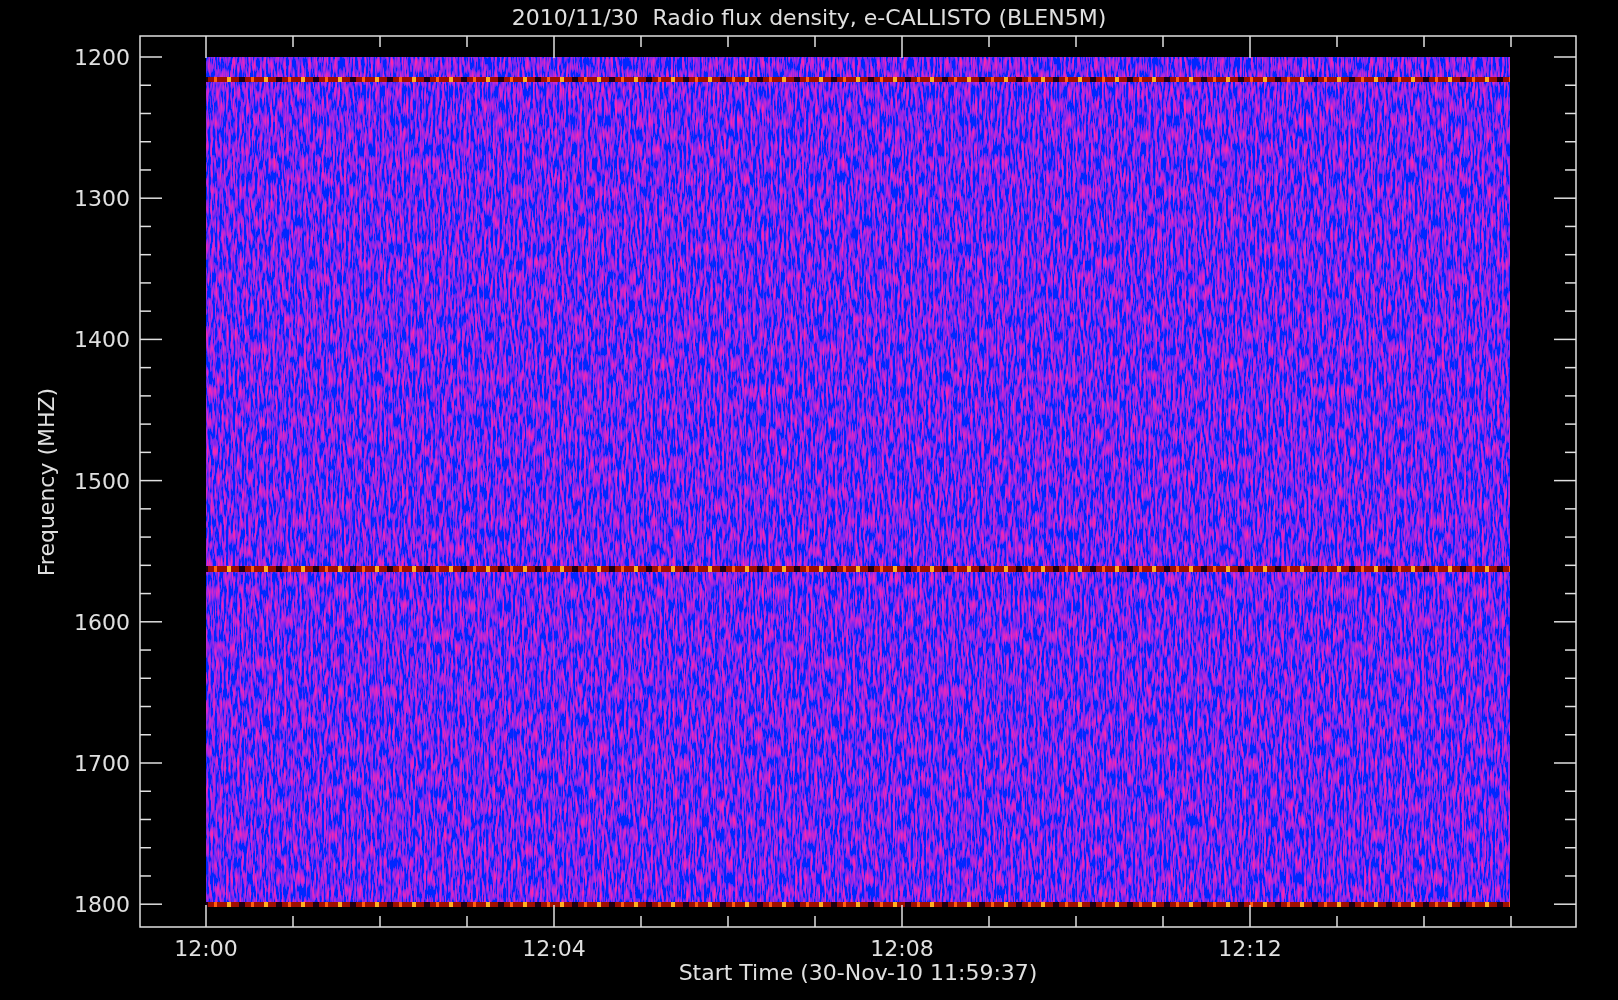 This screenshot has width=1618, height=1000. What do you see at coordinates (102, 199) in the screenshot?
I see `y-tick-label: 1300` at bounding box center [102, 199].